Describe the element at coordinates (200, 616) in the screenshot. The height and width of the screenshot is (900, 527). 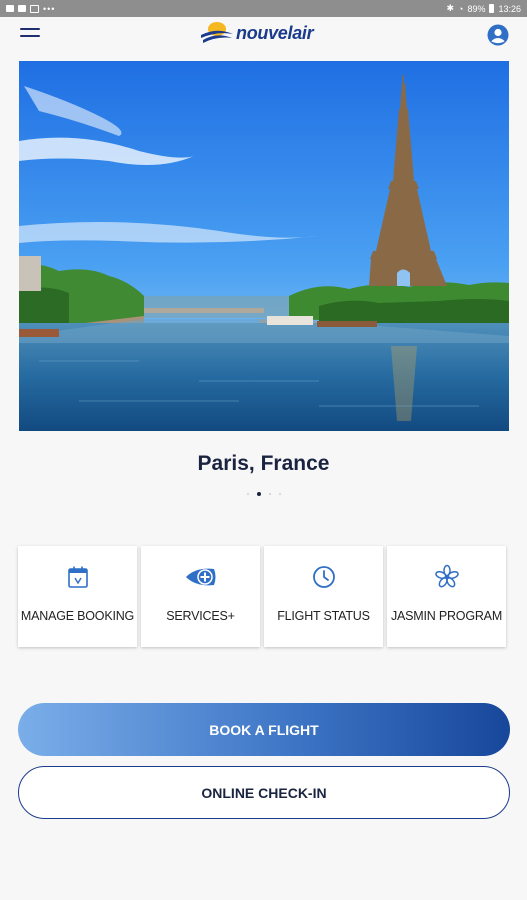
I see `services-plus-label: SERVICES+` at that location.